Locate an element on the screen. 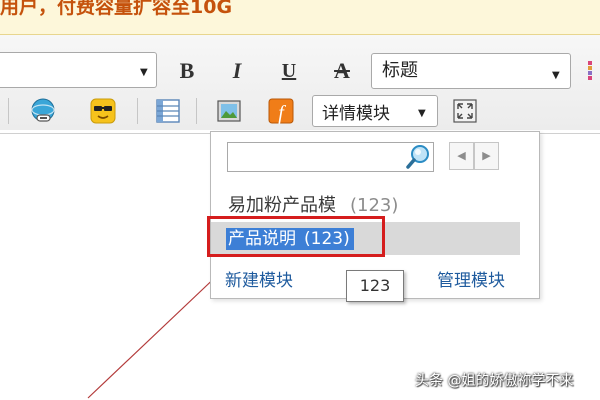 The height and width of the screenshot is (400, 600). template-search-input is located at coordinates (330, 157).